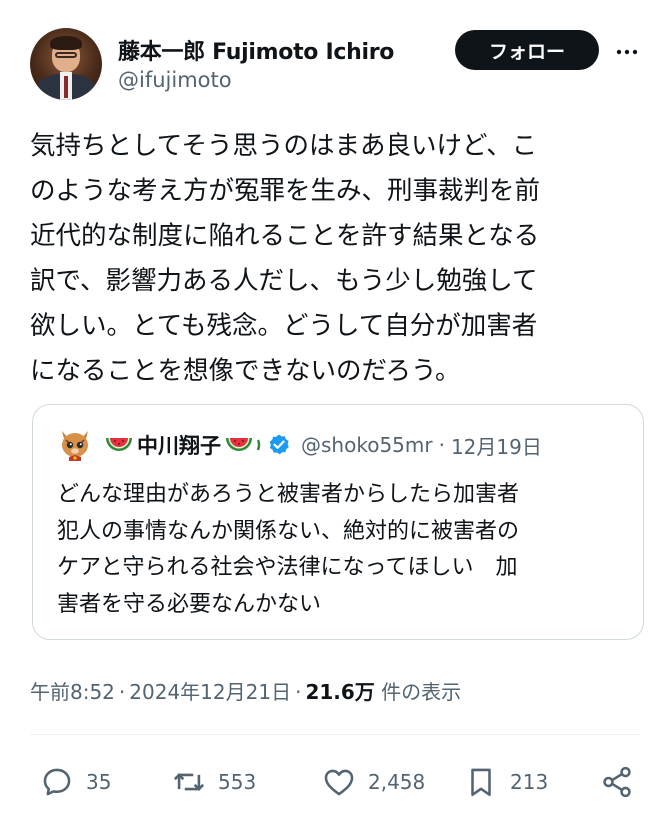 This screenshot has height=829, width=650. What do you see at coordinates (175, 80) in the screenshot?
I see `user-handle: @ifujimoto` at bounding box center [175, 80].